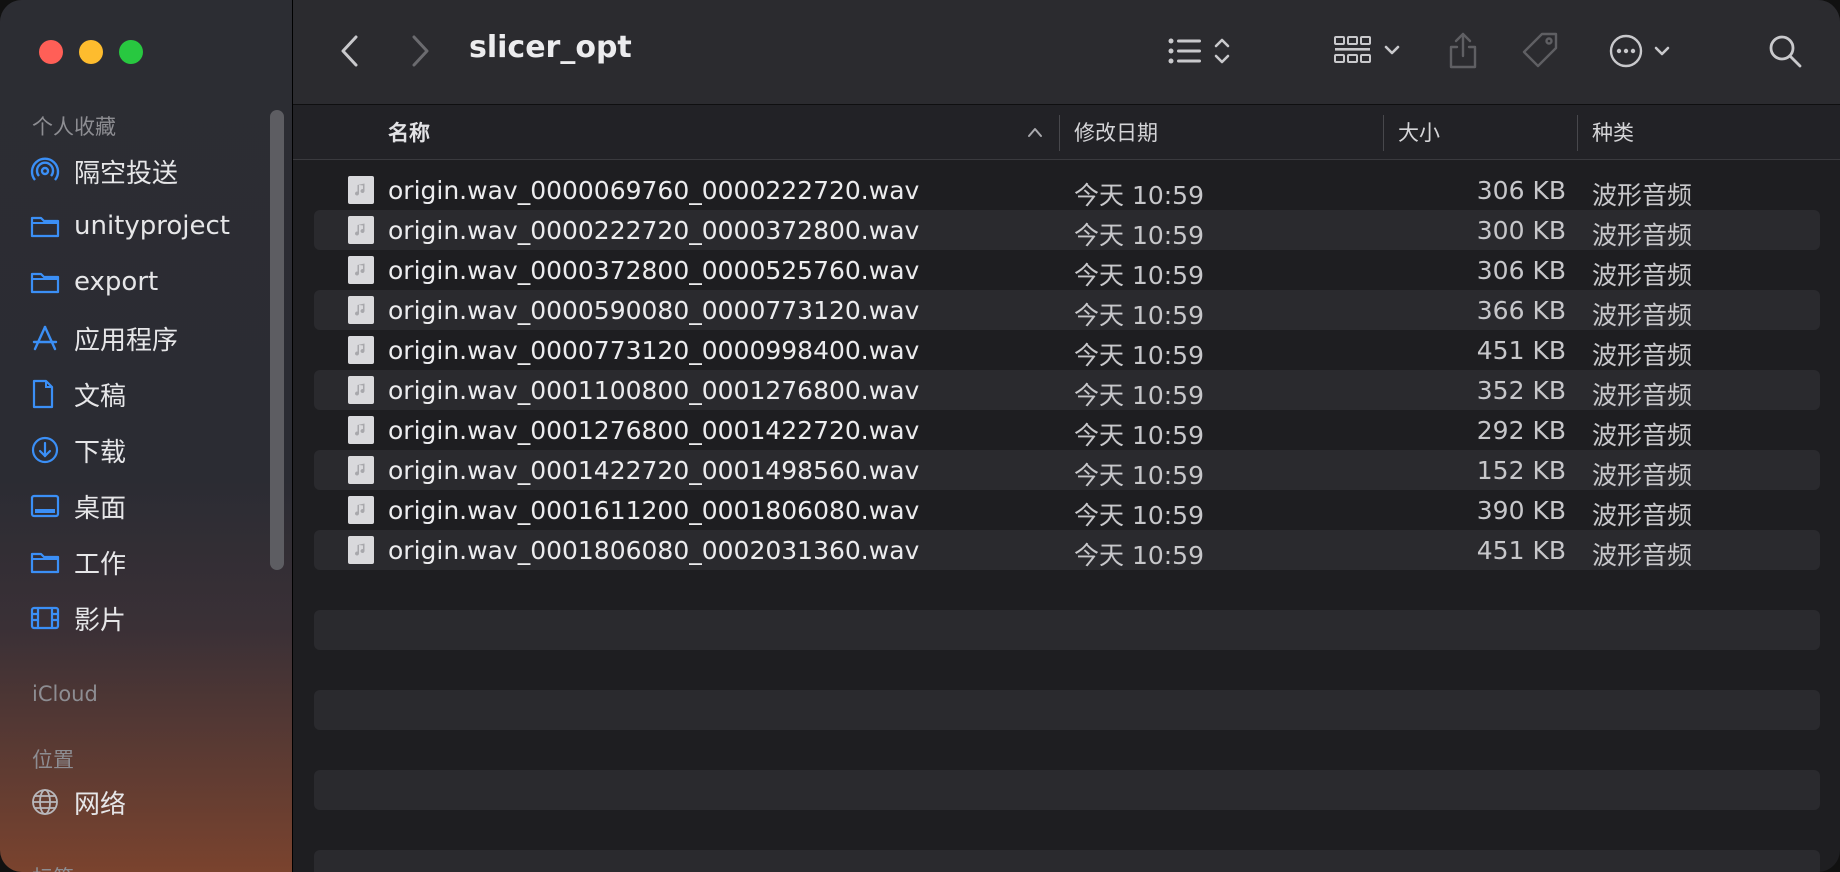 The height and width of the screenshot is (872, 1840). Describe the element at coordinates (654, 190) in the screenshot. I see `file-name: origin.wav_0000069760_0000222720.wav` at that location.